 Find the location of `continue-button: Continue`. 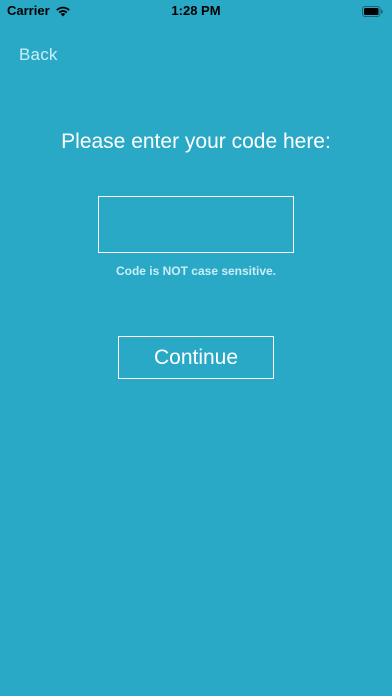

continue-button: Continue is located at coordinates (196, 357).